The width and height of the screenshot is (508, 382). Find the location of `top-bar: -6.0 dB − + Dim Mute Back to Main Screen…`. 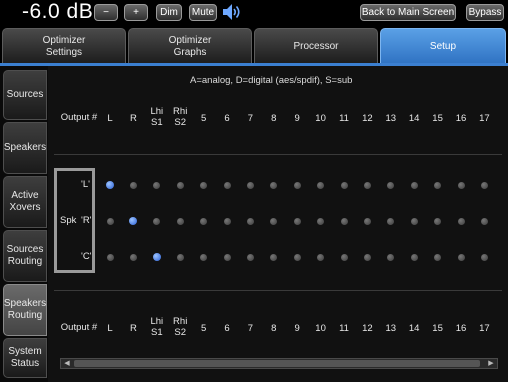

top-bar: -6.0 dB − + Dim Mute Back to Main Screen… is located at coordinates (254, 14).